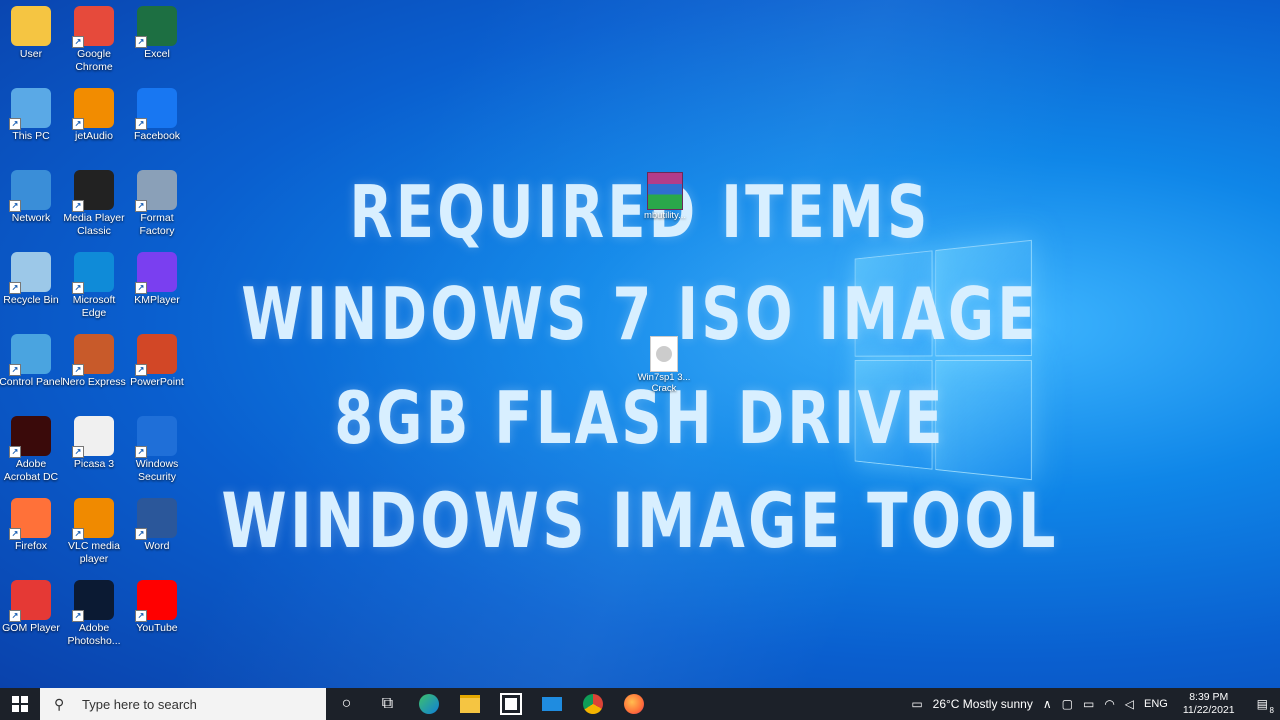  I want to click on desktop-icon-label: Facebook, so click(157, 136).